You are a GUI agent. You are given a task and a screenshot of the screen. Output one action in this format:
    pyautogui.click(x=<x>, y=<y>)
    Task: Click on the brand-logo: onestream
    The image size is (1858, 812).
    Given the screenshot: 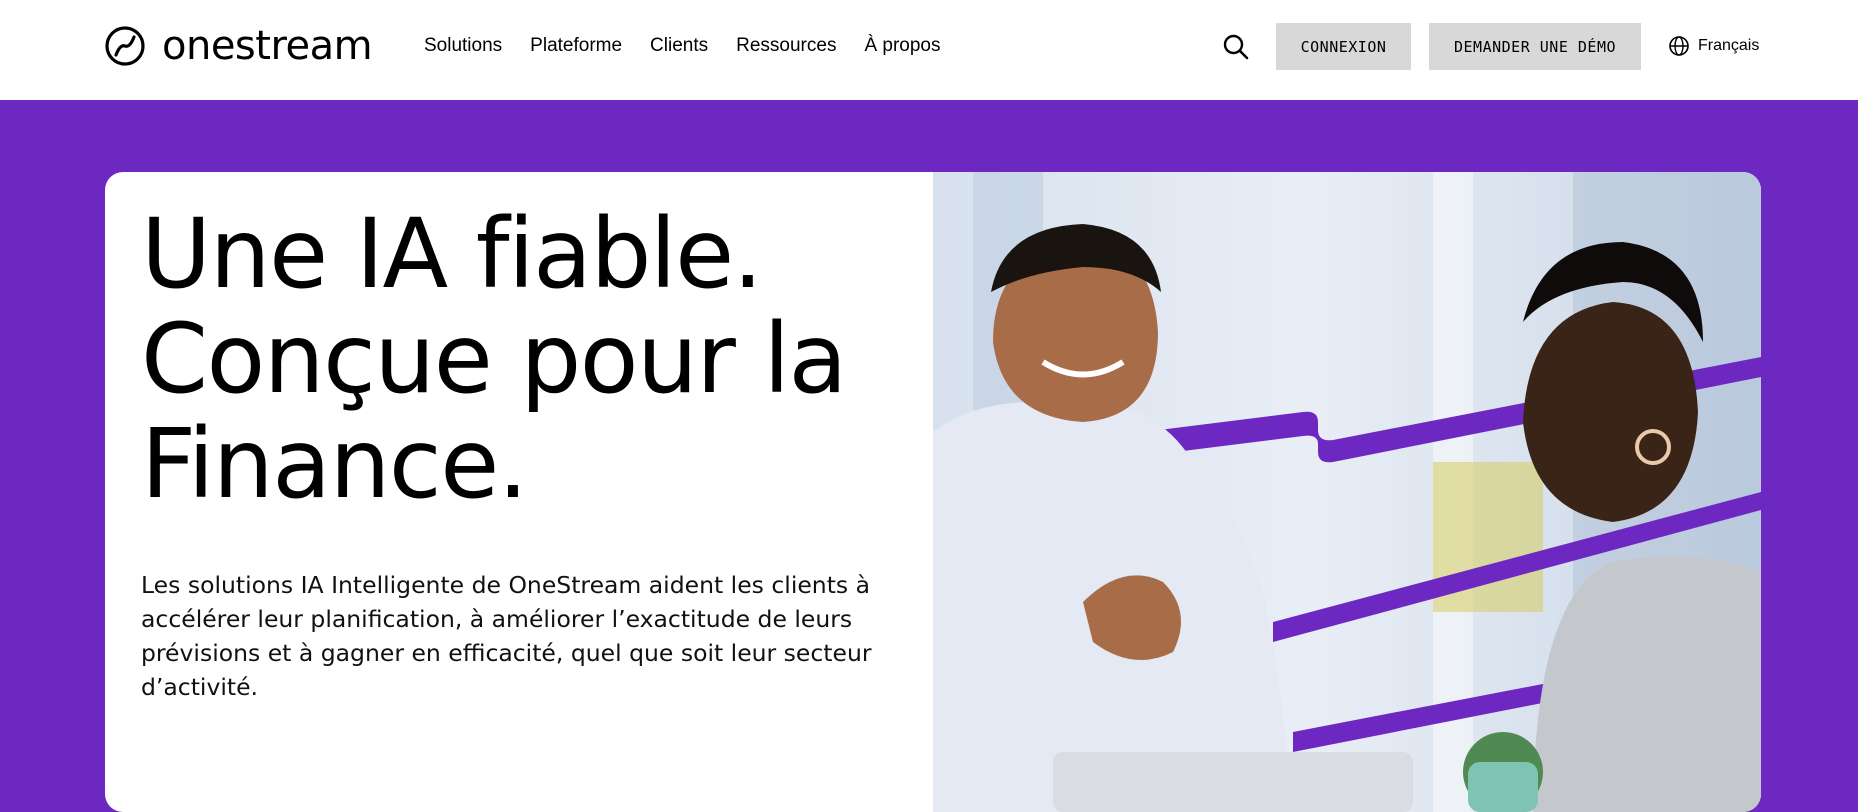 What is the action you would take?
    pyautogui.click(x=238, y=46)
    